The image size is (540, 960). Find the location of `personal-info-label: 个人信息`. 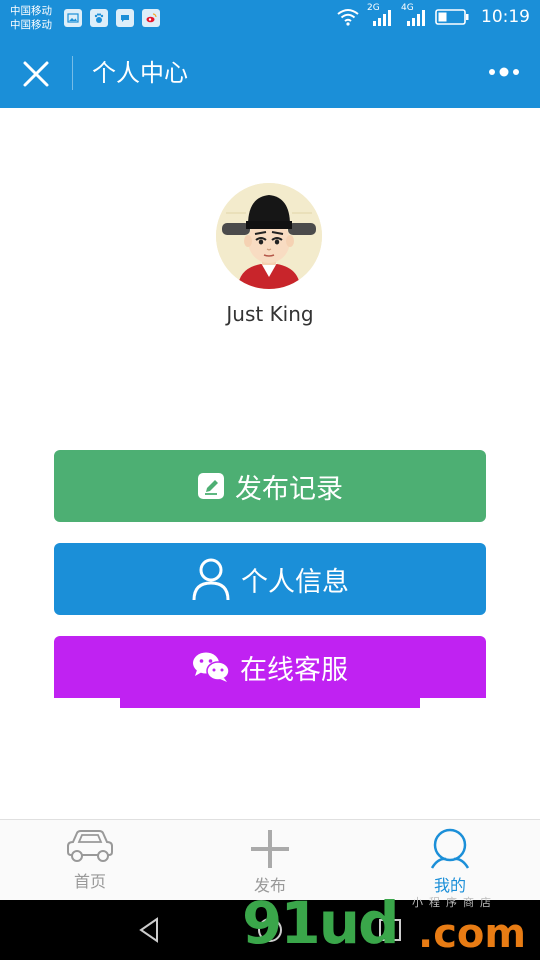

personal-info-label: 个人信息 is located at coordinates (295, 582).